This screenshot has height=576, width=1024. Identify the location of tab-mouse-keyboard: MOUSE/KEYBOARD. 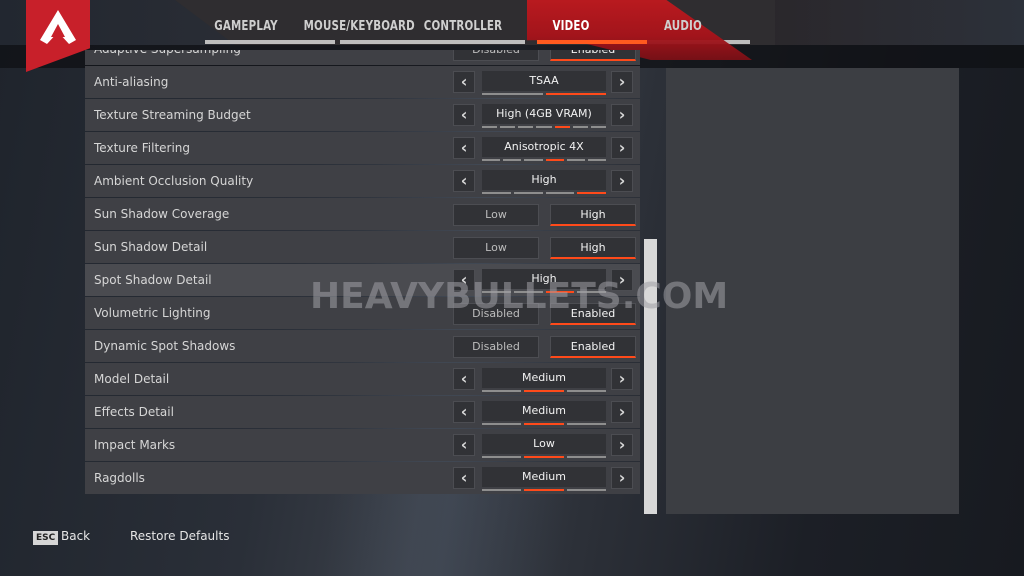
(359, 22).